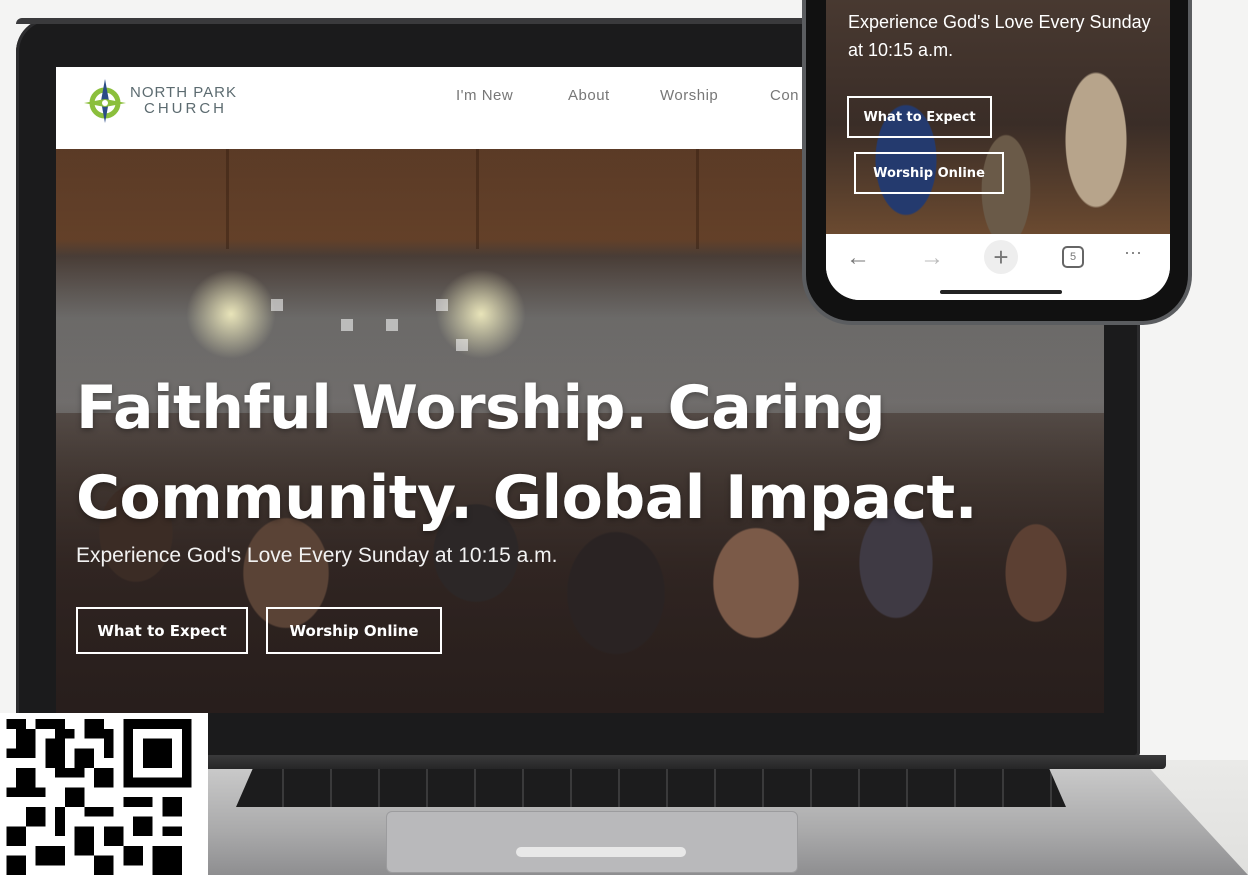  Describe the element at coordinates (689, 97) in the screenshot. I see `nav-worship: Worship` at that location.